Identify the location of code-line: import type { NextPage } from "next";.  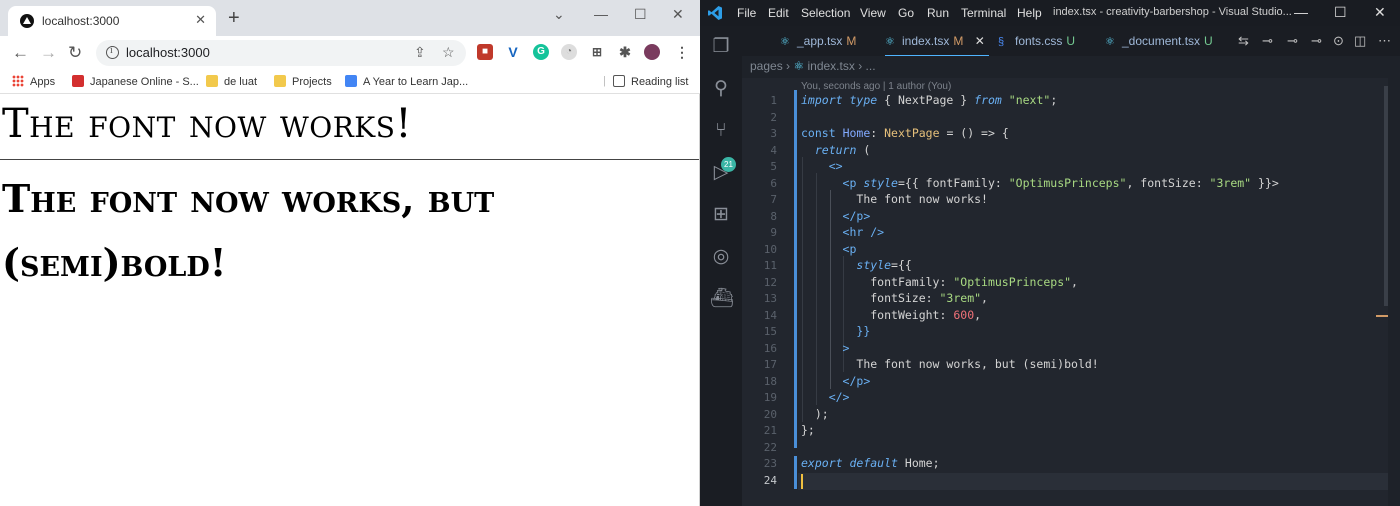
(929, 100).